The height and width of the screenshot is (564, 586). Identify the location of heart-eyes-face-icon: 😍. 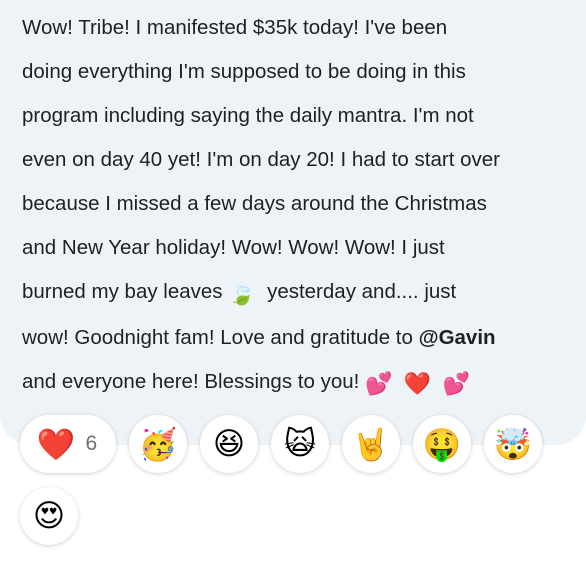
(49, 515).